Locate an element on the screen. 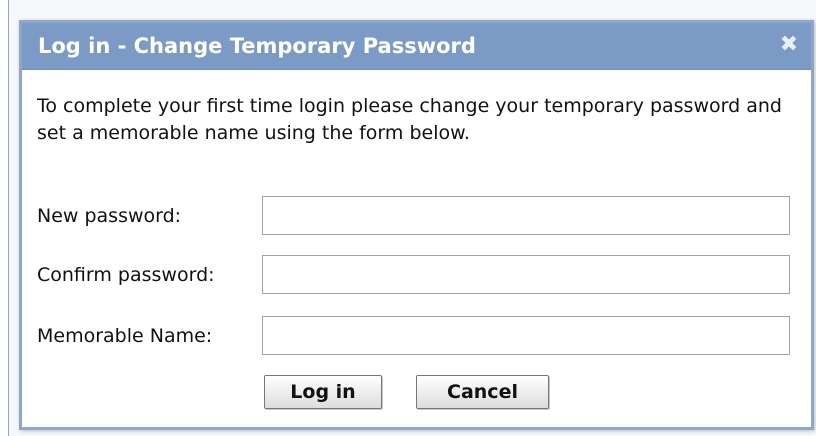 This screenshot has height=436, width=816. new-password-row: New password: is located at coordinates (417, 216).